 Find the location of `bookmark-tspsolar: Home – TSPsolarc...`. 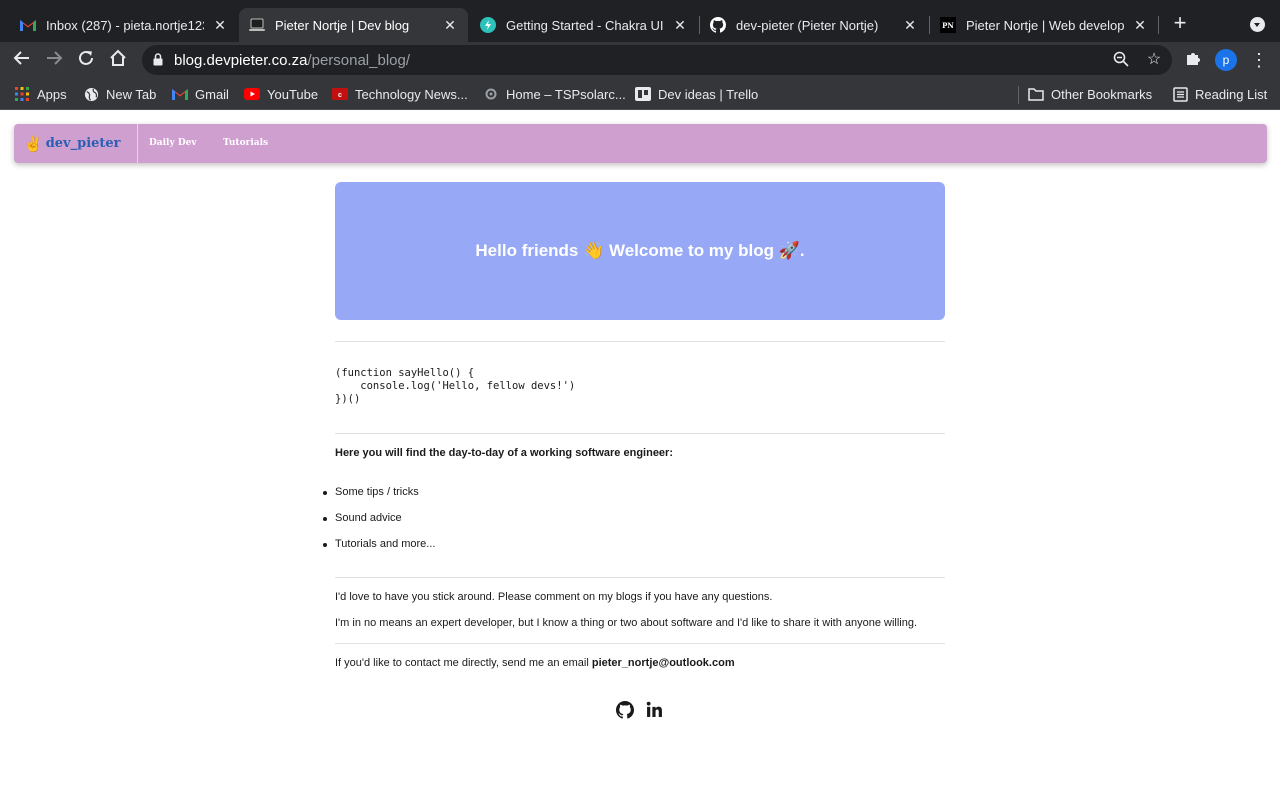

bookmark-tspsolar: Home – TSPsolarc... is located at coordinates (554, 94).